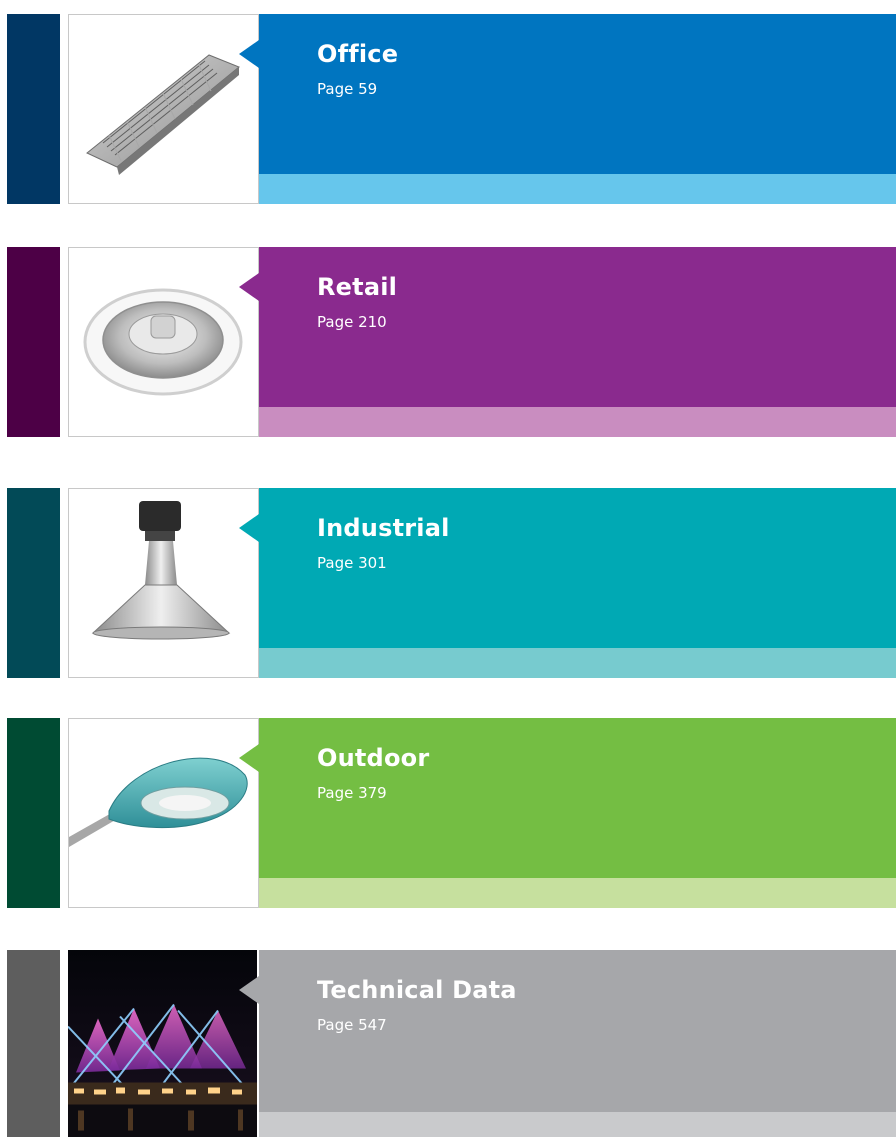  Describe the element at coordinates (373, 758) in the screenshot. I see `section-title: Outdoor` at that location.